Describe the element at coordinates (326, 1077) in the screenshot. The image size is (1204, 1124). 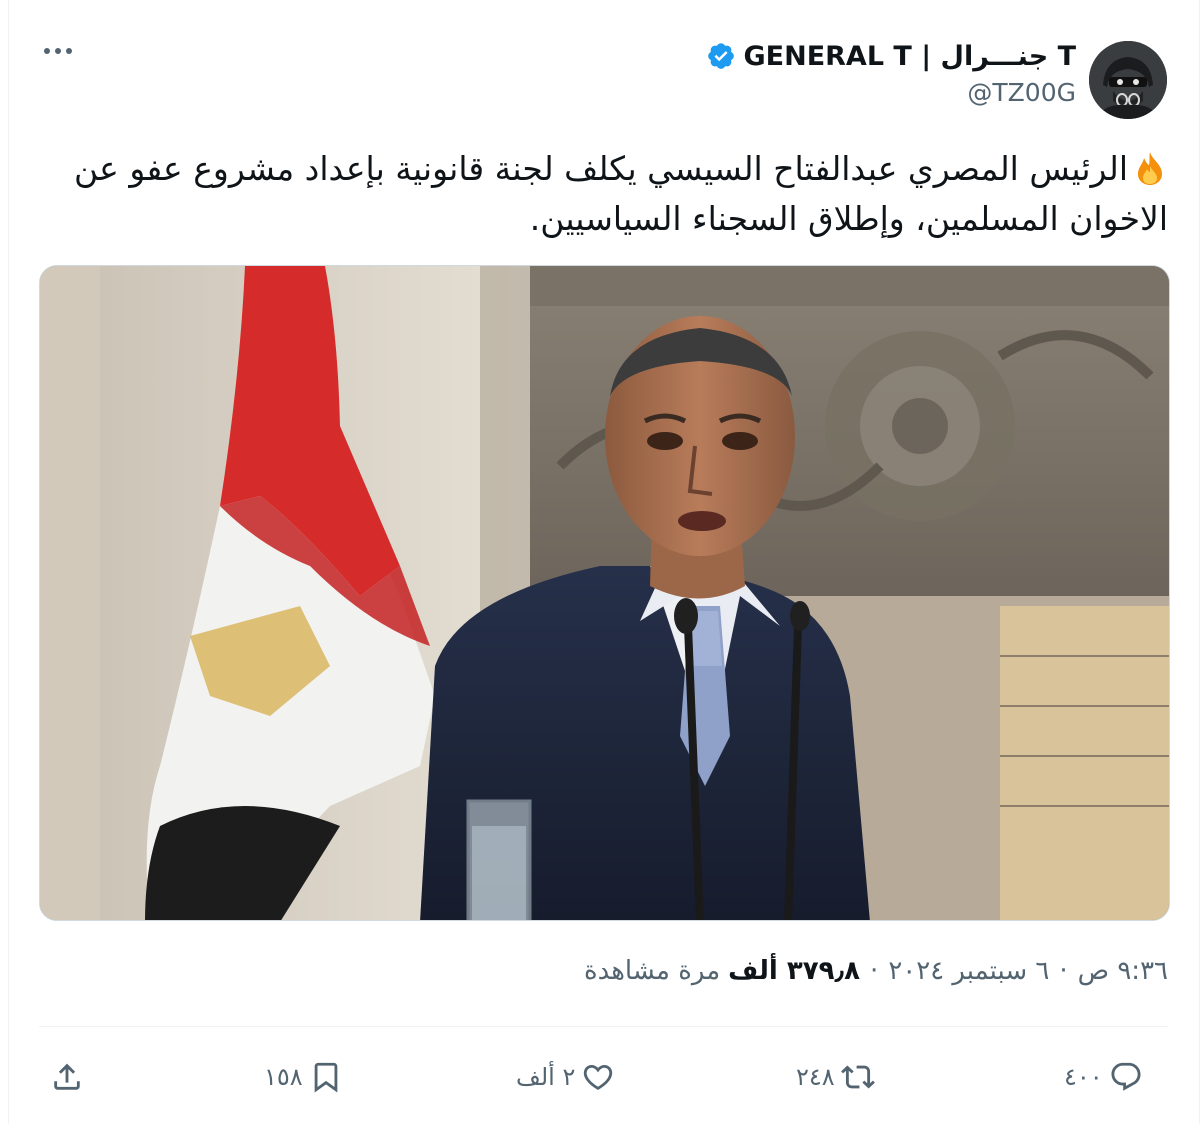
I see `bookmark-icon` at that location.